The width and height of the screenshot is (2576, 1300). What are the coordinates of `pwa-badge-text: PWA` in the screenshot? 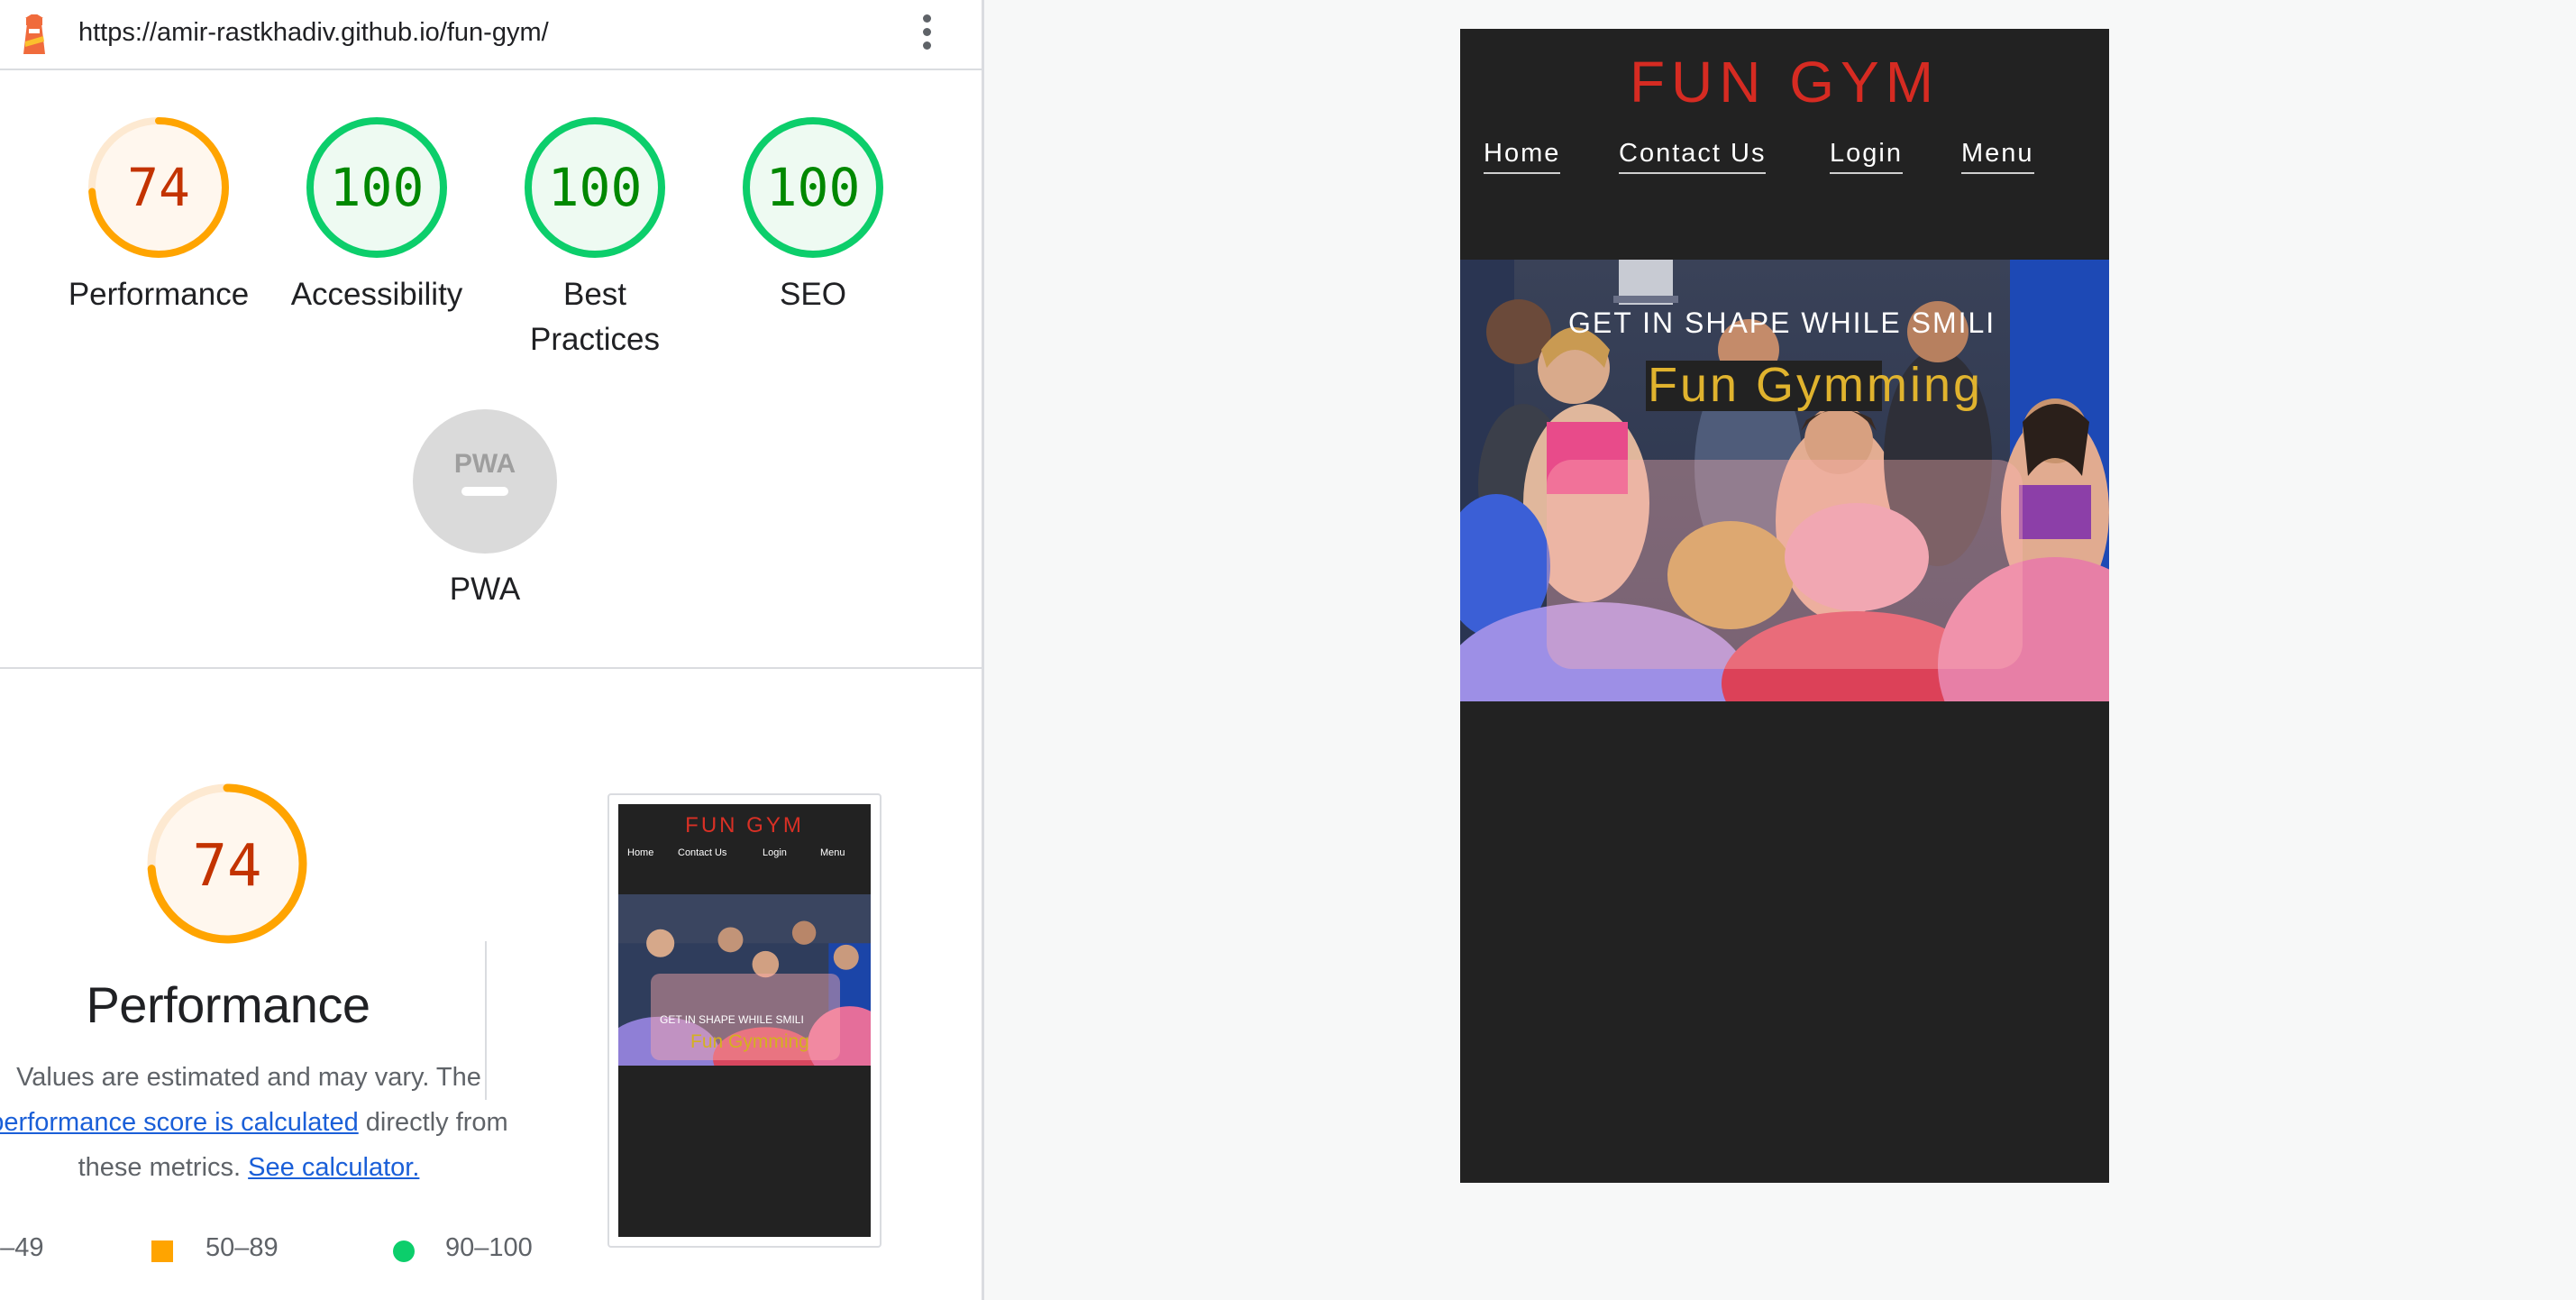 It's located at (485, 464).